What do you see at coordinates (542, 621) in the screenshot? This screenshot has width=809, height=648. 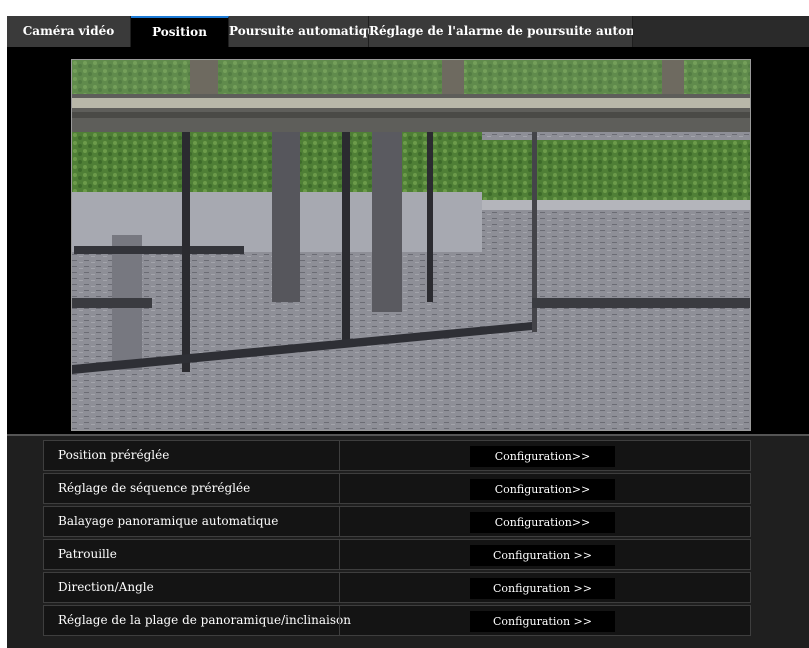 I see `pan-tilt-range-config-button: Configuration >>` at bounding box center [542, 621].